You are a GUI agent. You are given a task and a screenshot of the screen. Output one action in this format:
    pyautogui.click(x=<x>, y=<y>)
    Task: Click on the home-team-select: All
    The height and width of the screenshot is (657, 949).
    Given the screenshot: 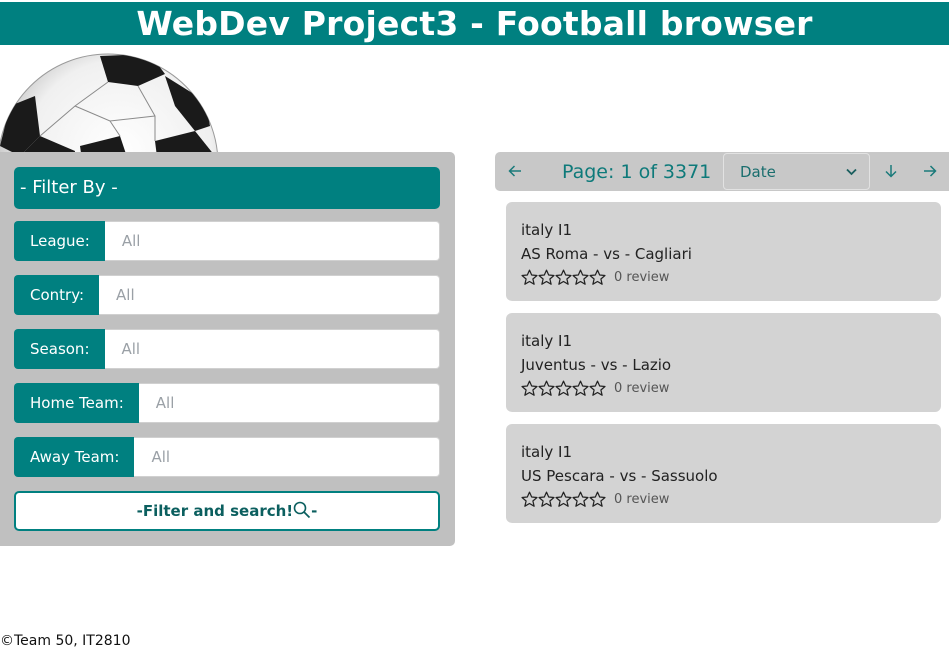 What is the action you would take?
    pyautogui.click(x=289, y=403)
    